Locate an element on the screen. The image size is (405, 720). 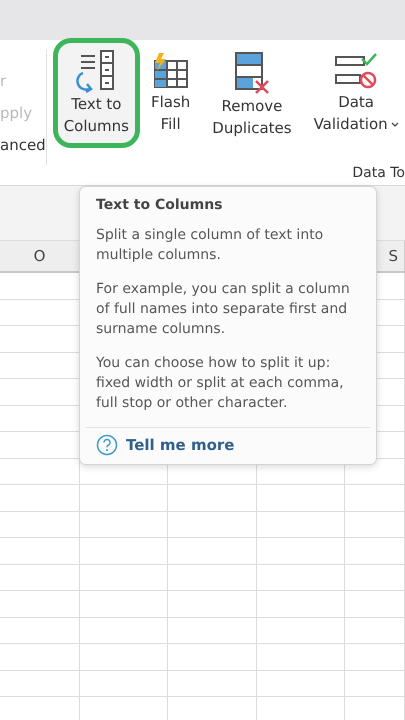
tooltip-text: Split a single column of text into multiple columns. is located at coordinates (210, 245).